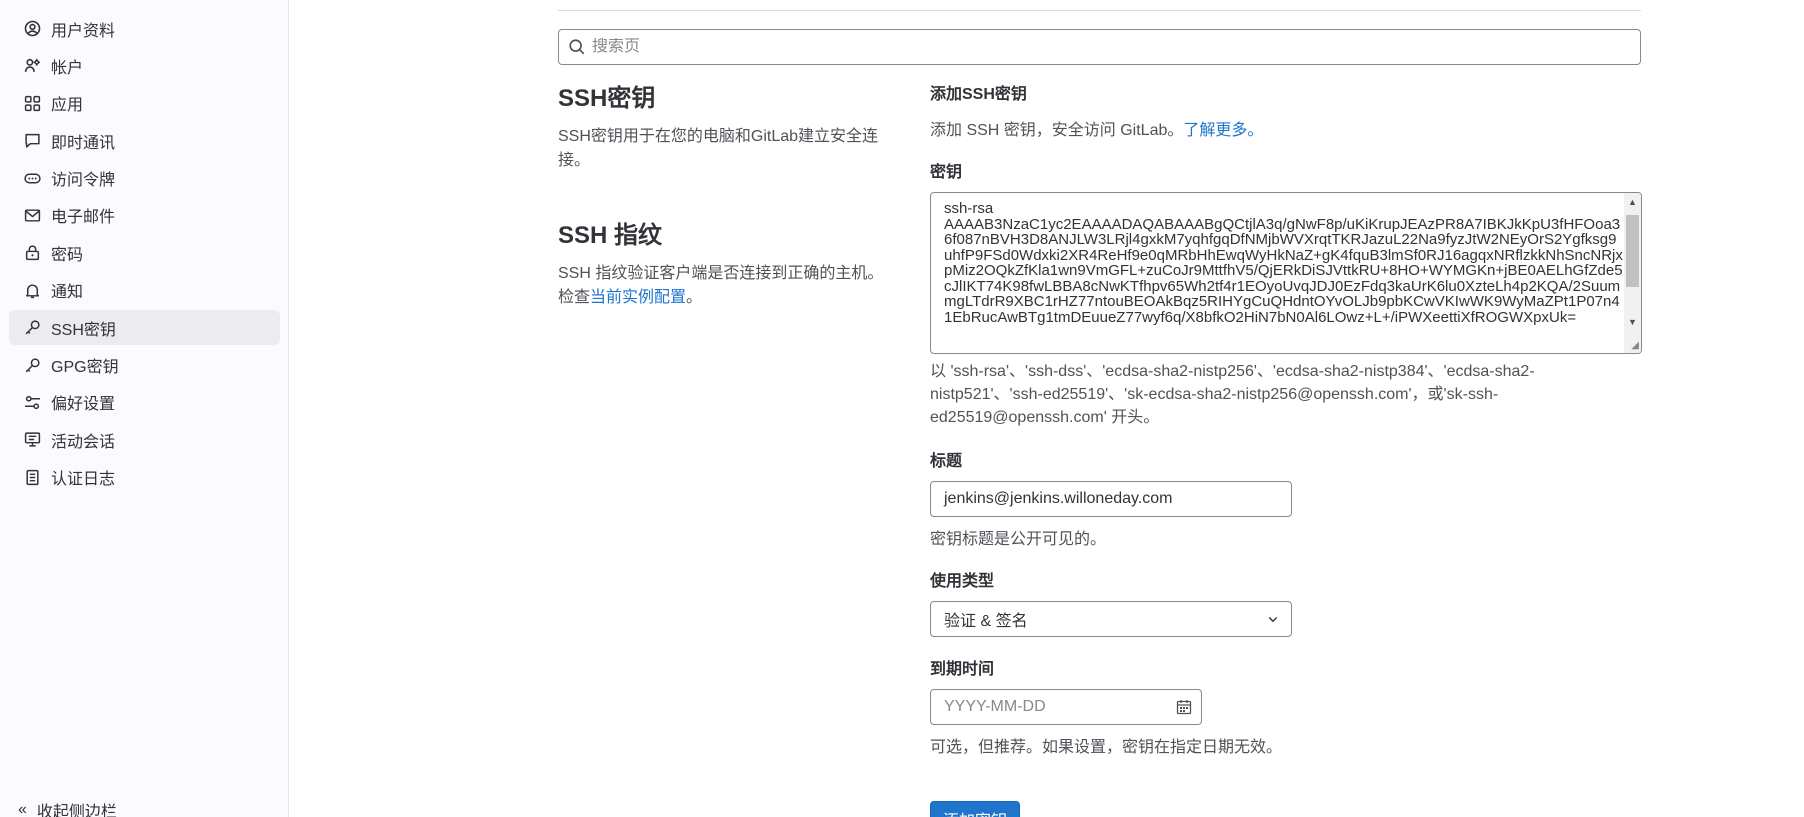 The image size is (1804, 817). I want to click on sidebar-item-label: 通知, so click(67, 293).